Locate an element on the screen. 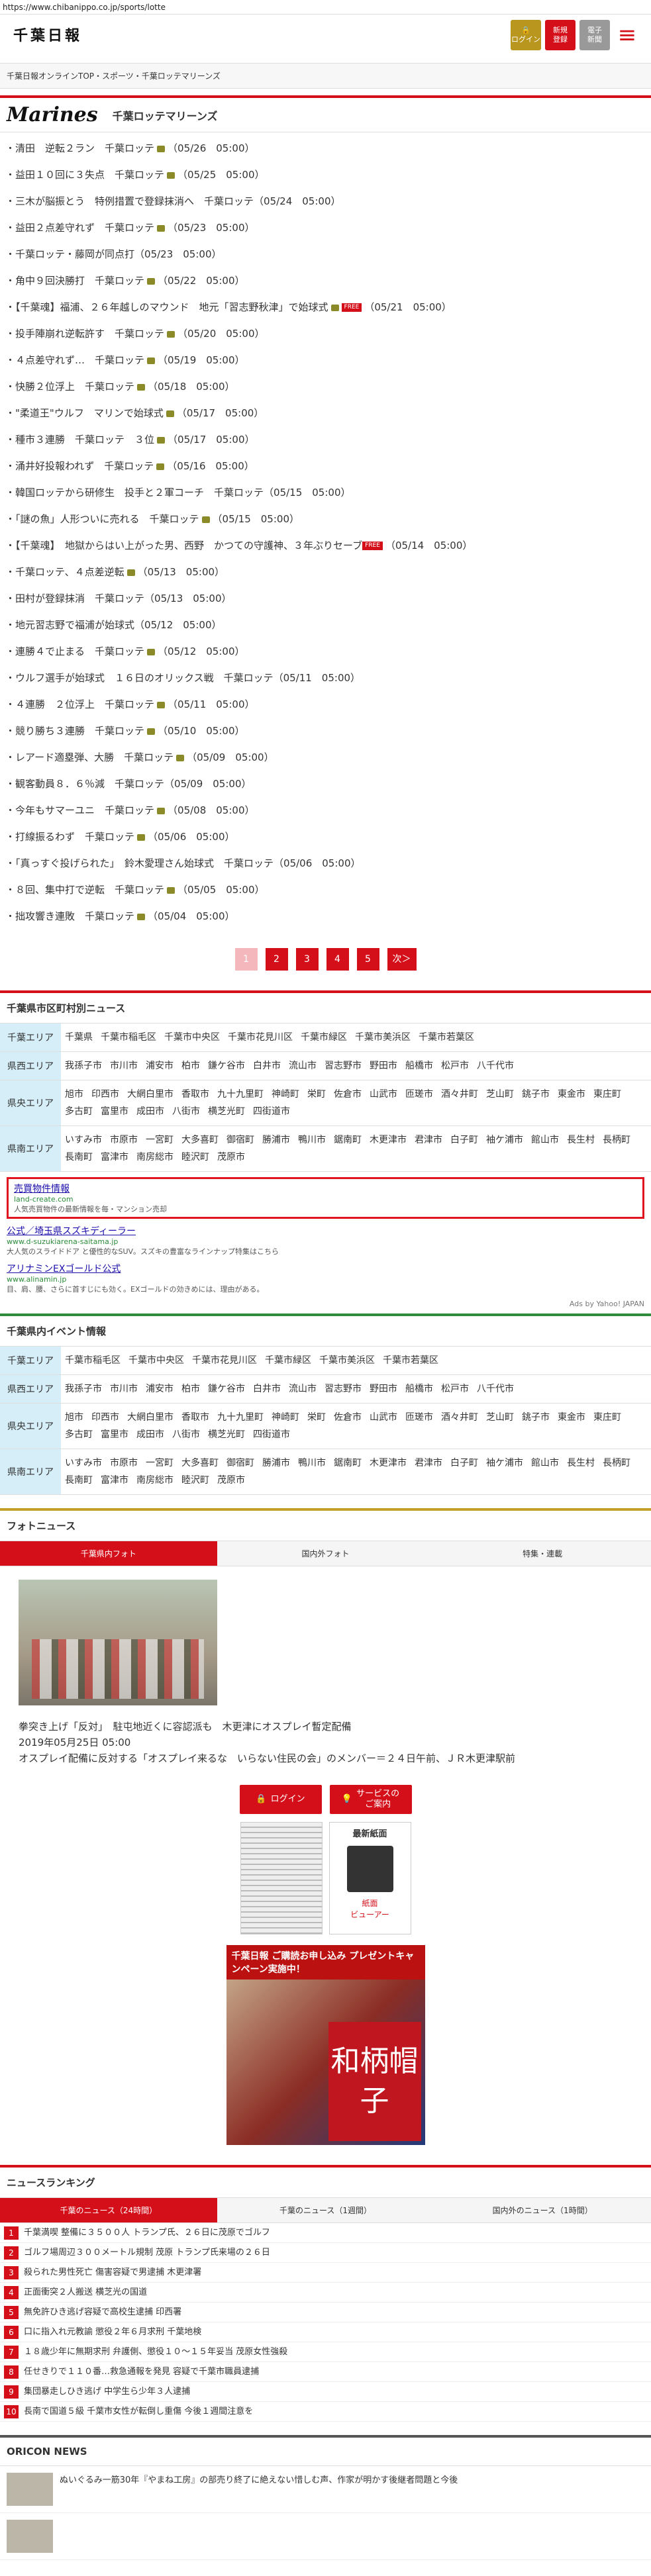 The height and width of the screenshot is (2576, 651). area-link: 神崎町 is located at coordinates (286, 1094).